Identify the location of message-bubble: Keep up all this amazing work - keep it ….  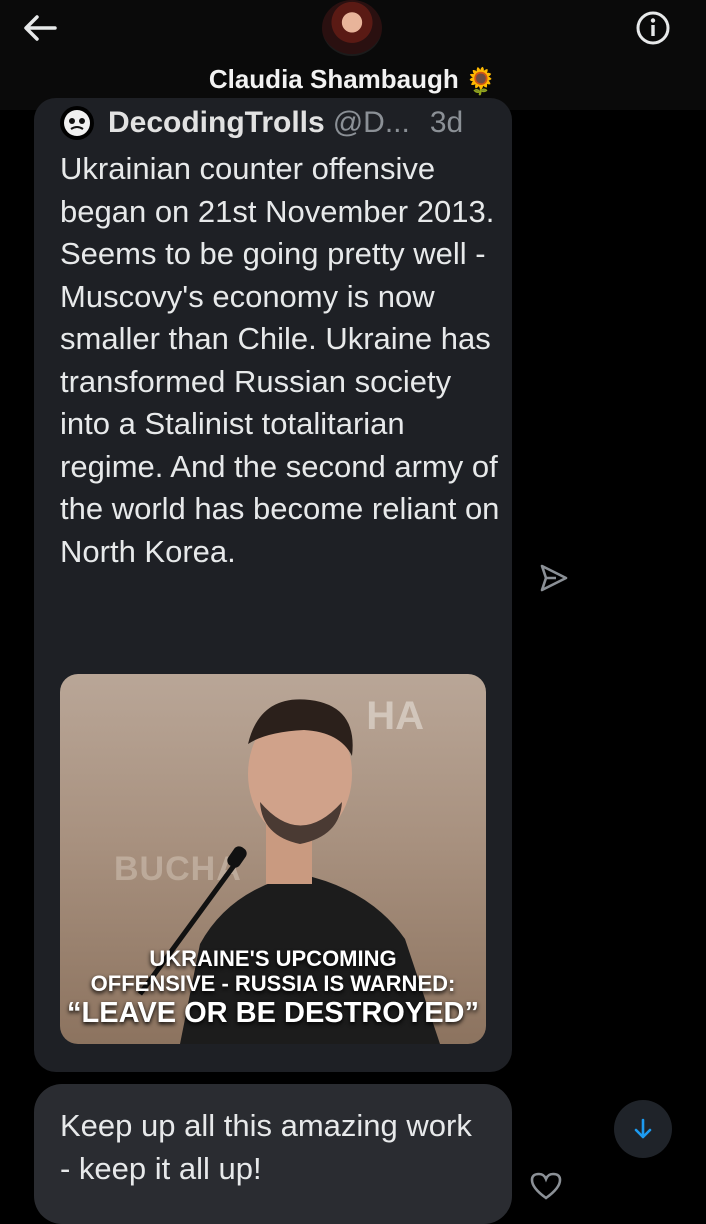
(273, 1154).